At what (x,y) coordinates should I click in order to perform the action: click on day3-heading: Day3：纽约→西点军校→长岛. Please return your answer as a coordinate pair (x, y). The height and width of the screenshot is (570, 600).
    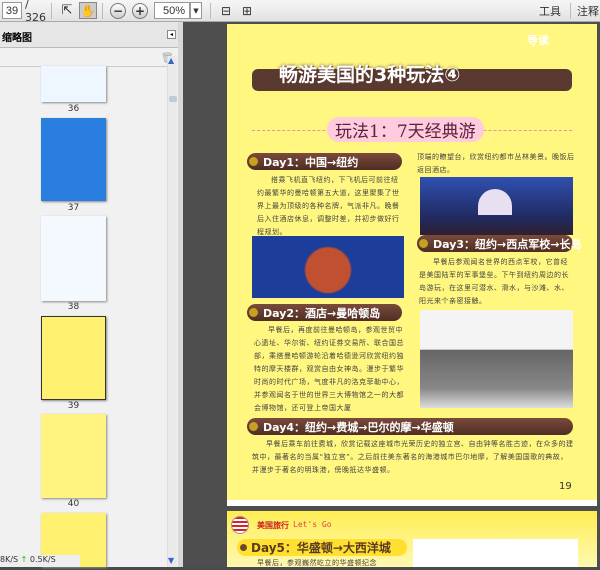
    Looking at the image, I should click on (499, 243).